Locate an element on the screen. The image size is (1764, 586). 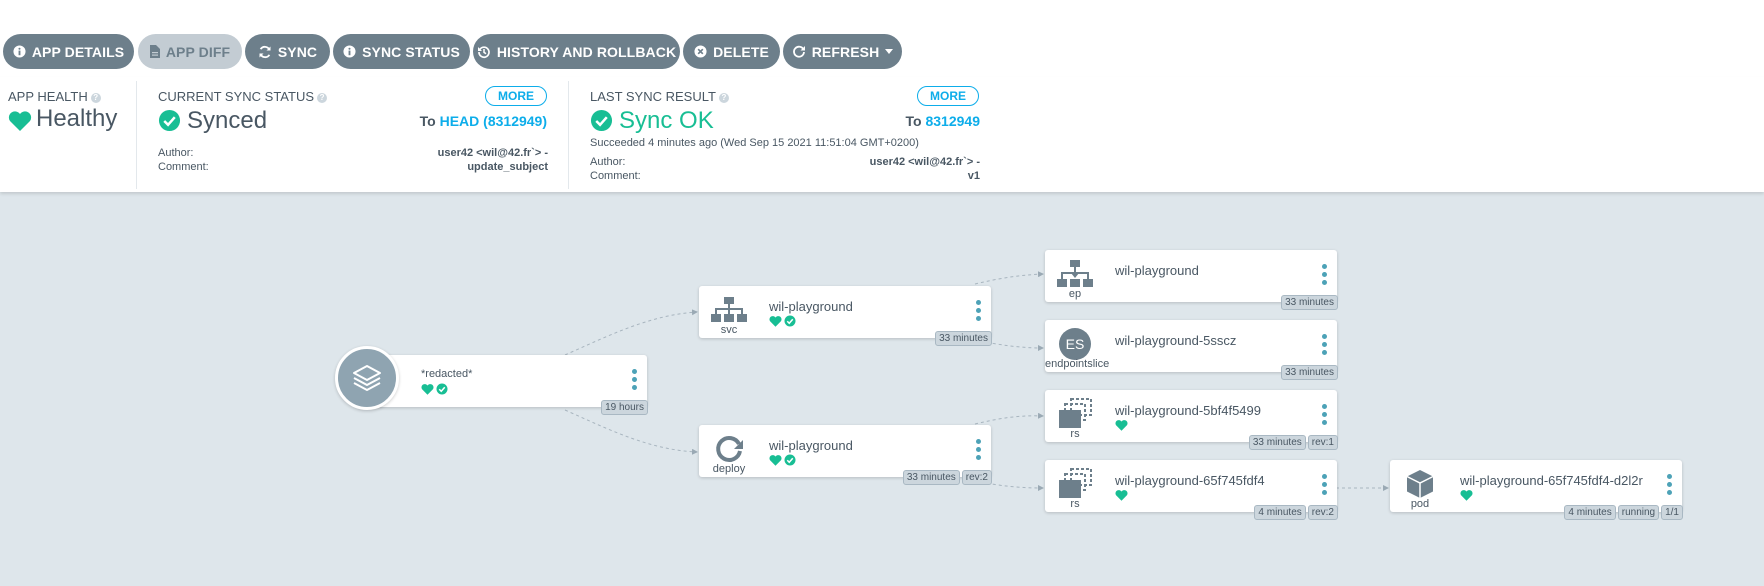
deploy-tags: 33 minutes rev:2 is located at coordinates (947, 477).